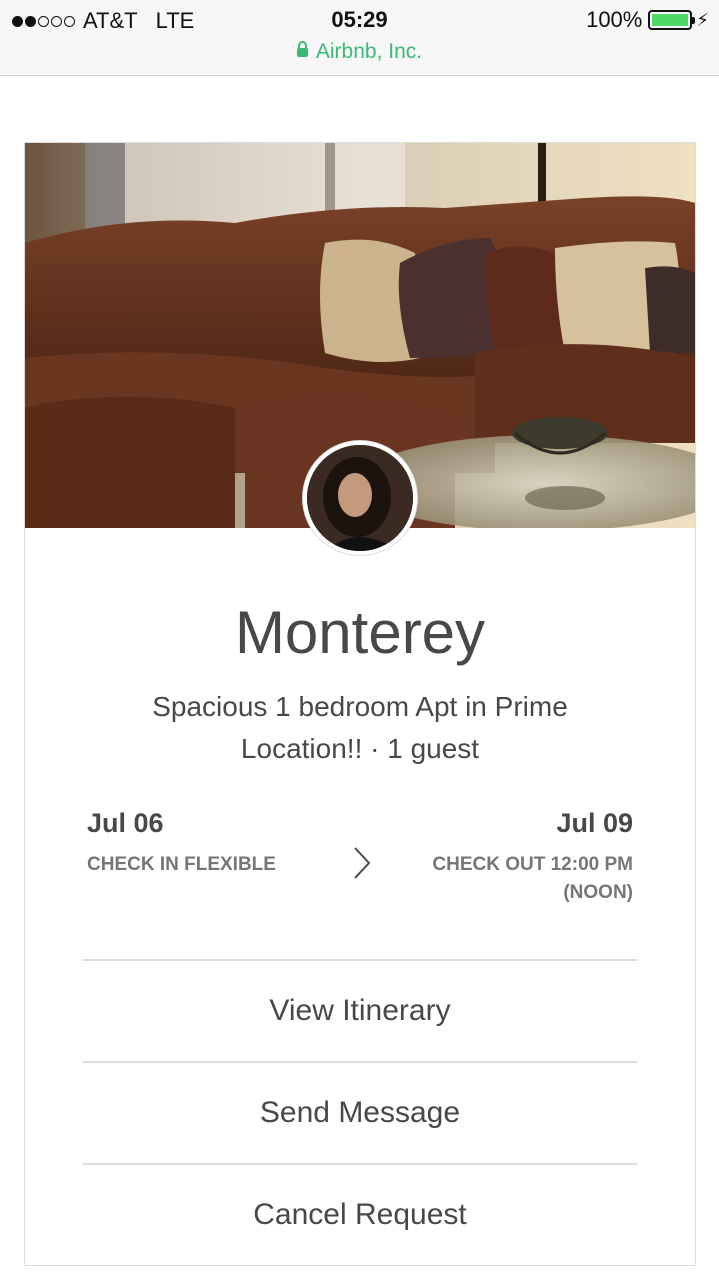 This screenshot has width=719, height=1279. What do you see at coordinates (360, 1215) in the screenshot?
I see `cancel-request-button: Cancel Request` at bounding box center [360, 1215].